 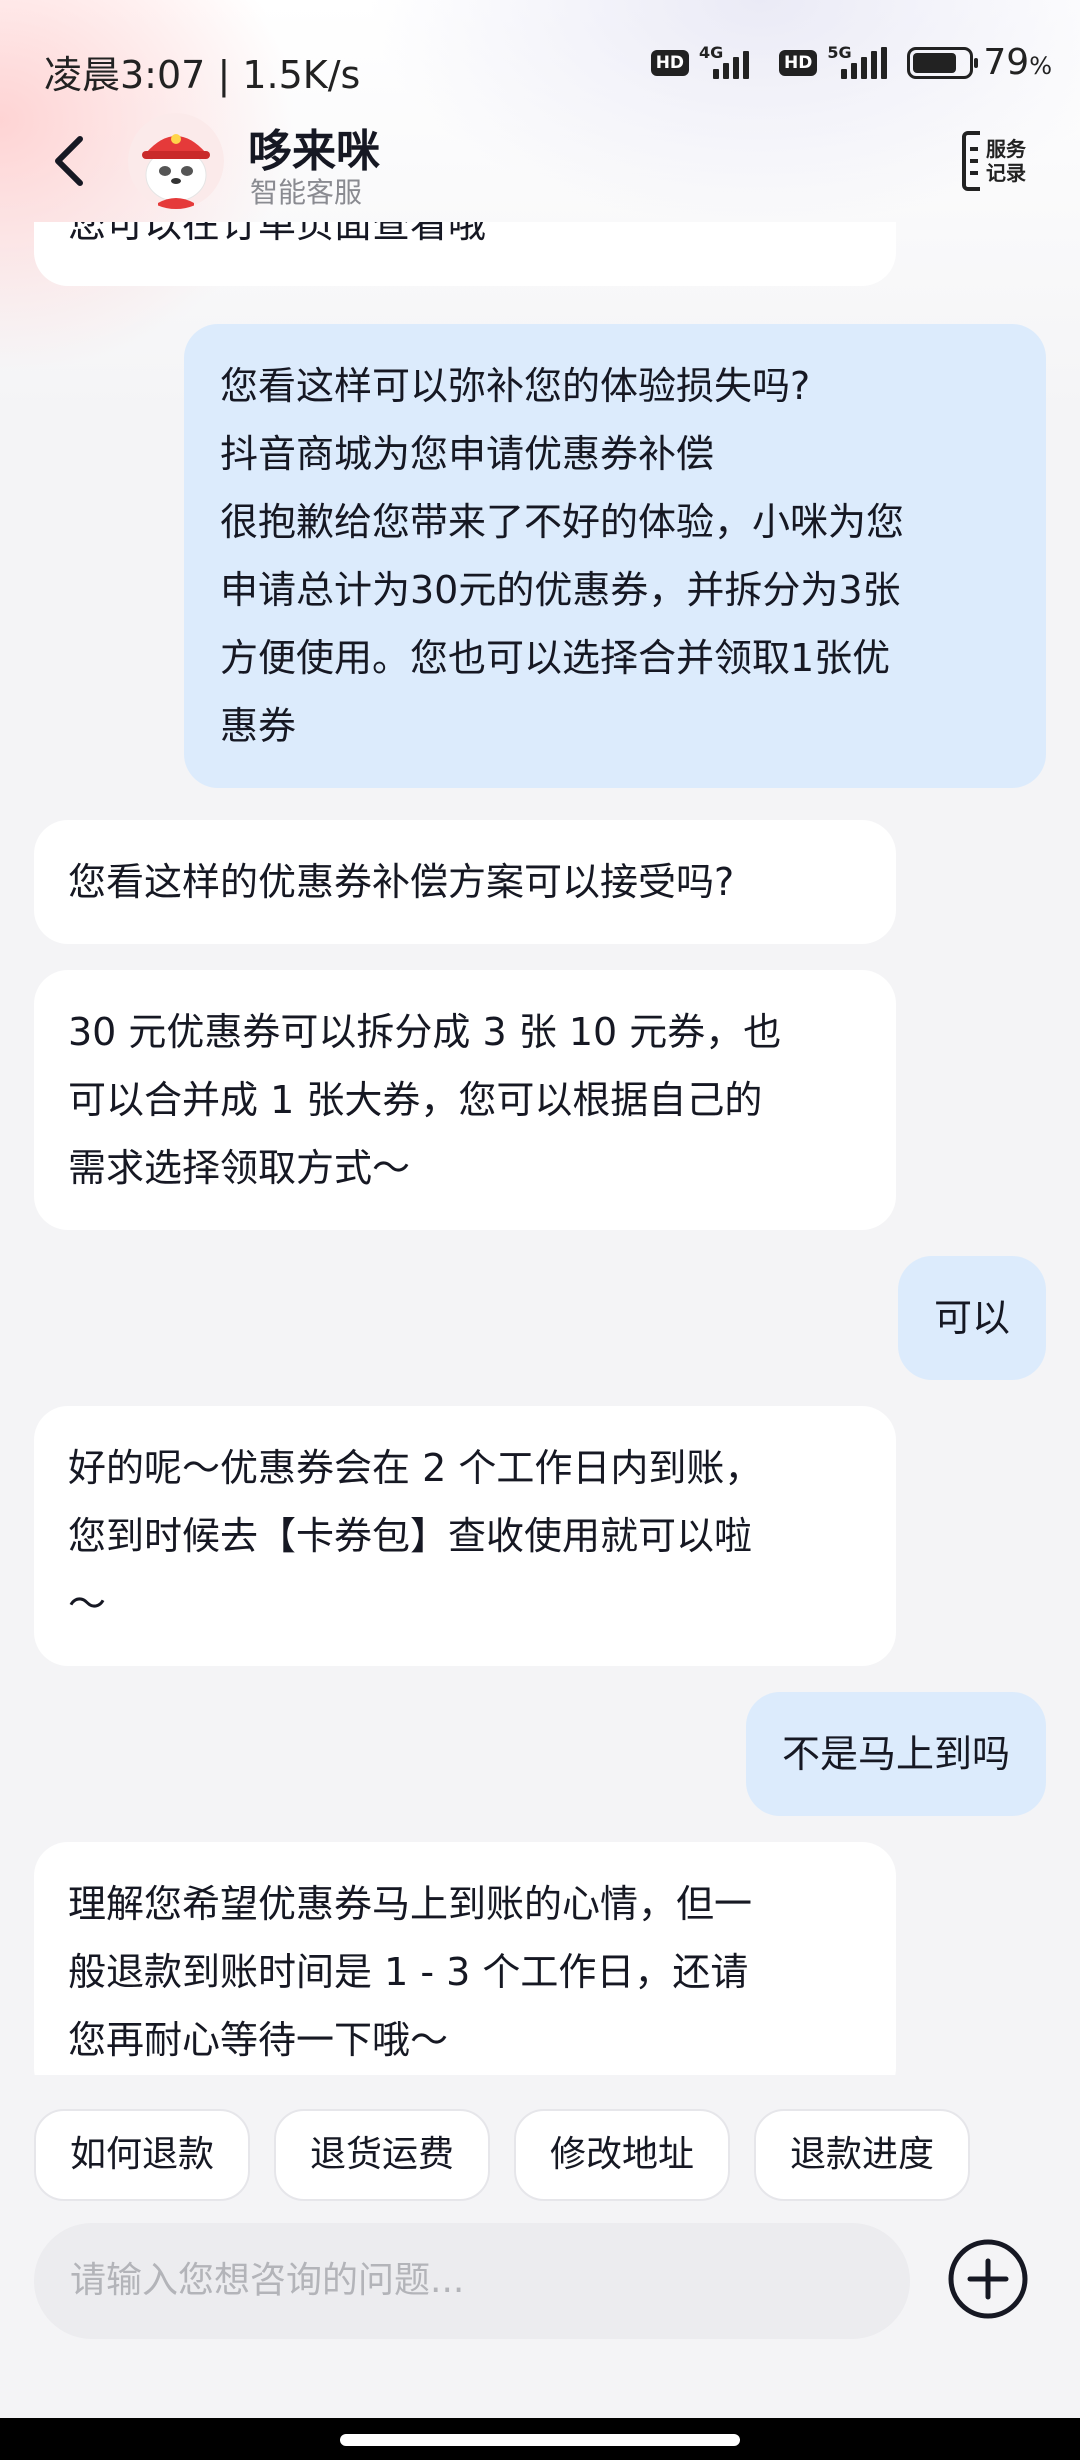 I want to click on battery-fill, so click(x=935, y=62).